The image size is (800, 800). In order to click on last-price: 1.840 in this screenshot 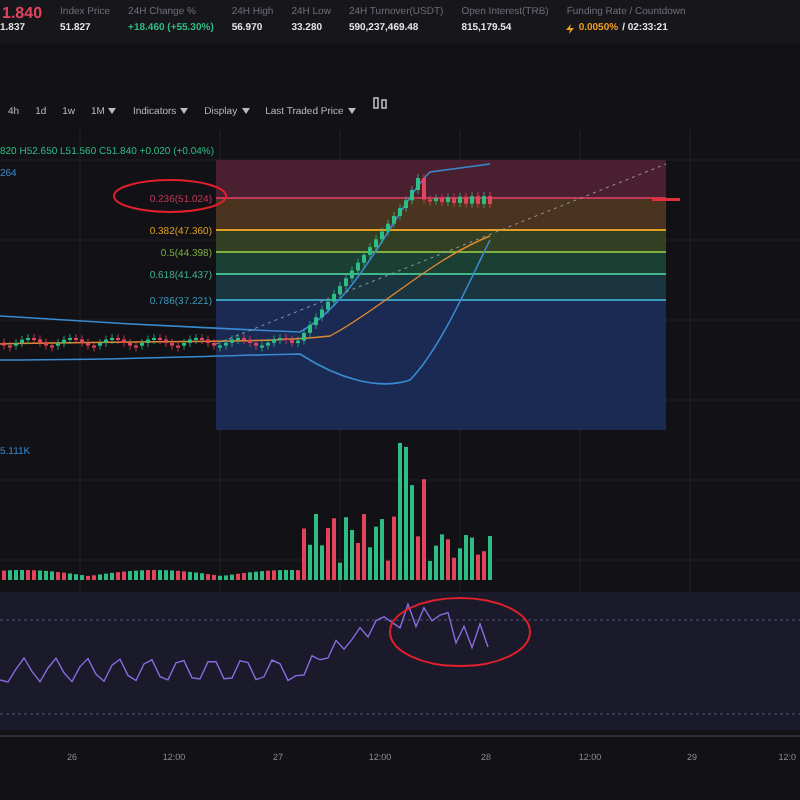, I will do `click(21, 14)`.